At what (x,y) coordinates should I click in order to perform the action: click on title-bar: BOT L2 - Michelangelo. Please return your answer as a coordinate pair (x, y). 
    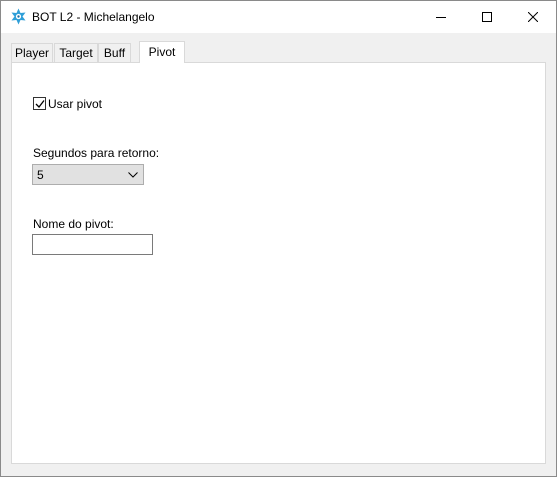
    Looking at the image, I should click on (278, 17).